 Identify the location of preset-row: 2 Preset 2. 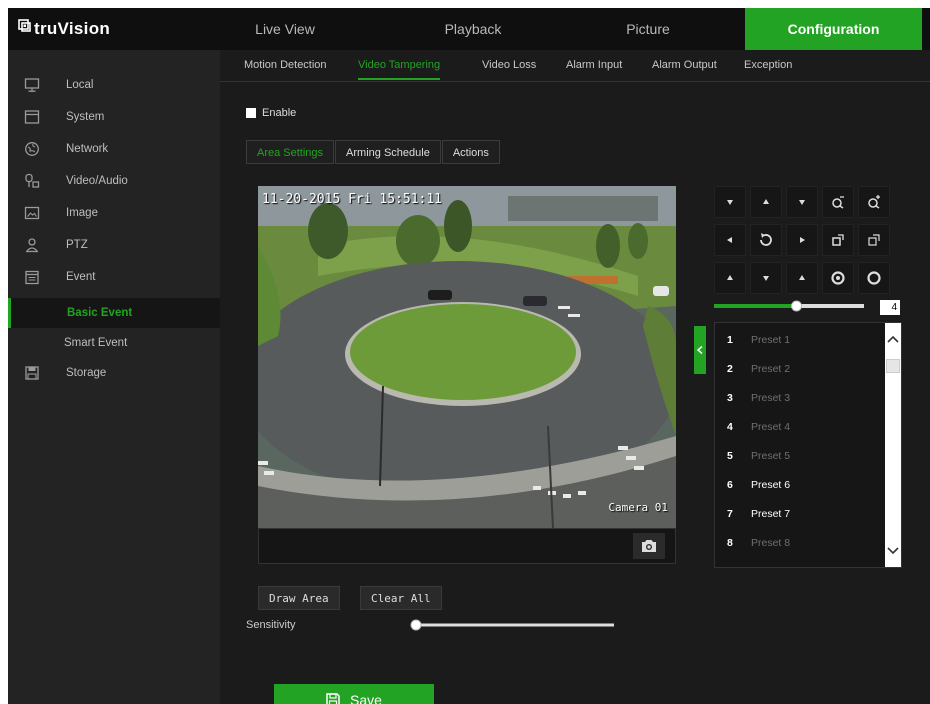
(799, 368).